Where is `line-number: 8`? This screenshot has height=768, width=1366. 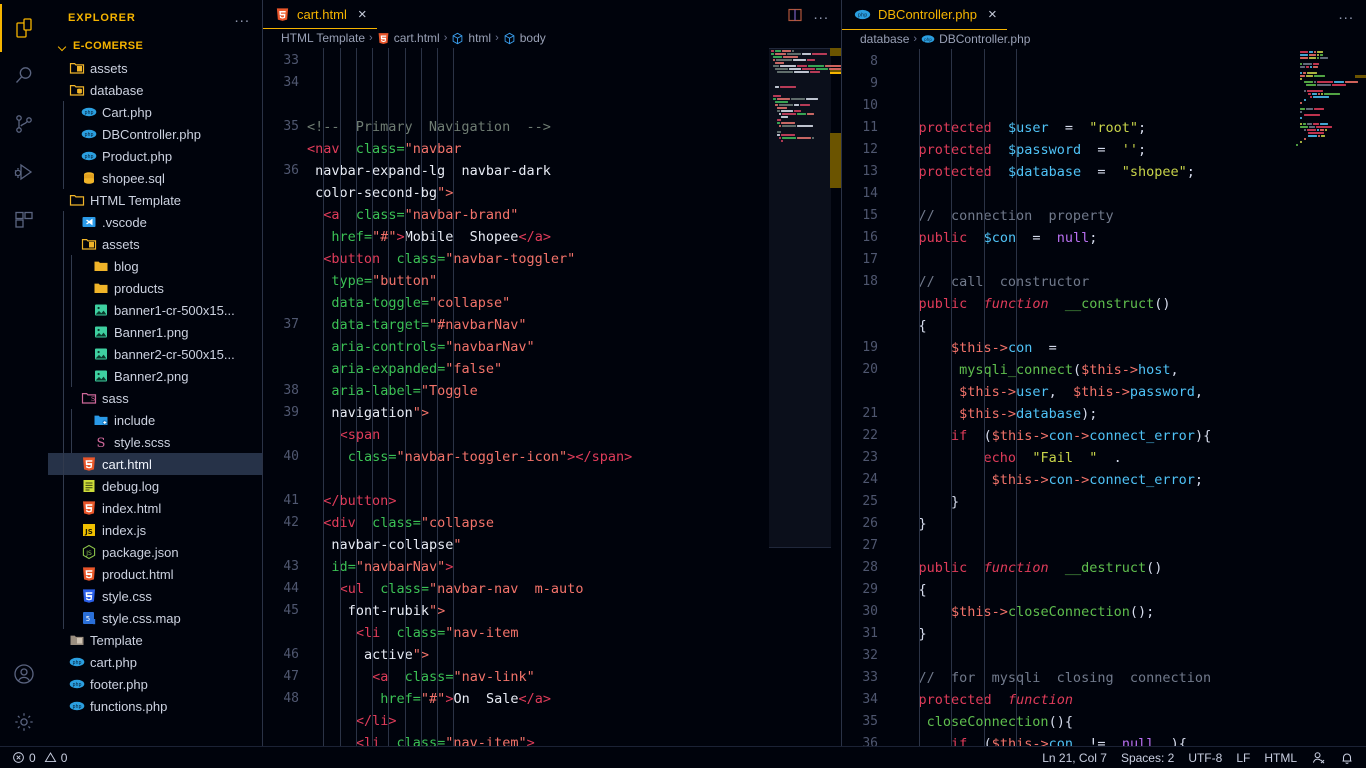
line-number: 8 is located at coordinates (874, 61).